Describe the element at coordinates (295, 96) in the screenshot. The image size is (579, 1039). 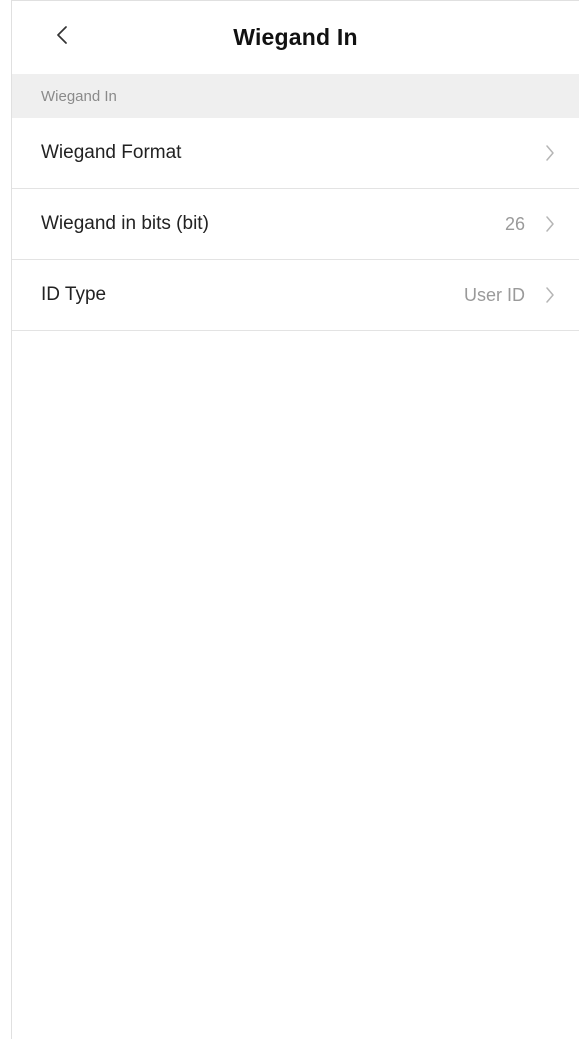
I see `section-header: Wiegand In` at that location.